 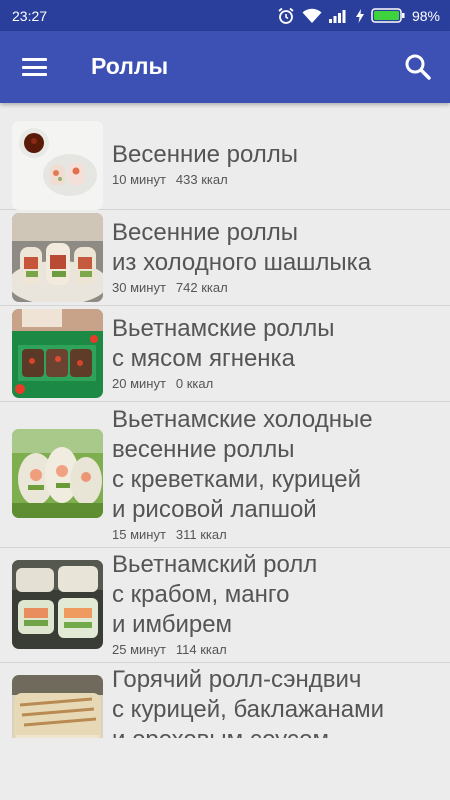 What do you see at coordinates (276, 179) in the screenshot?
I see `recipe-meta: 10 минут 433 ккал` at bounding box center [276, 179].